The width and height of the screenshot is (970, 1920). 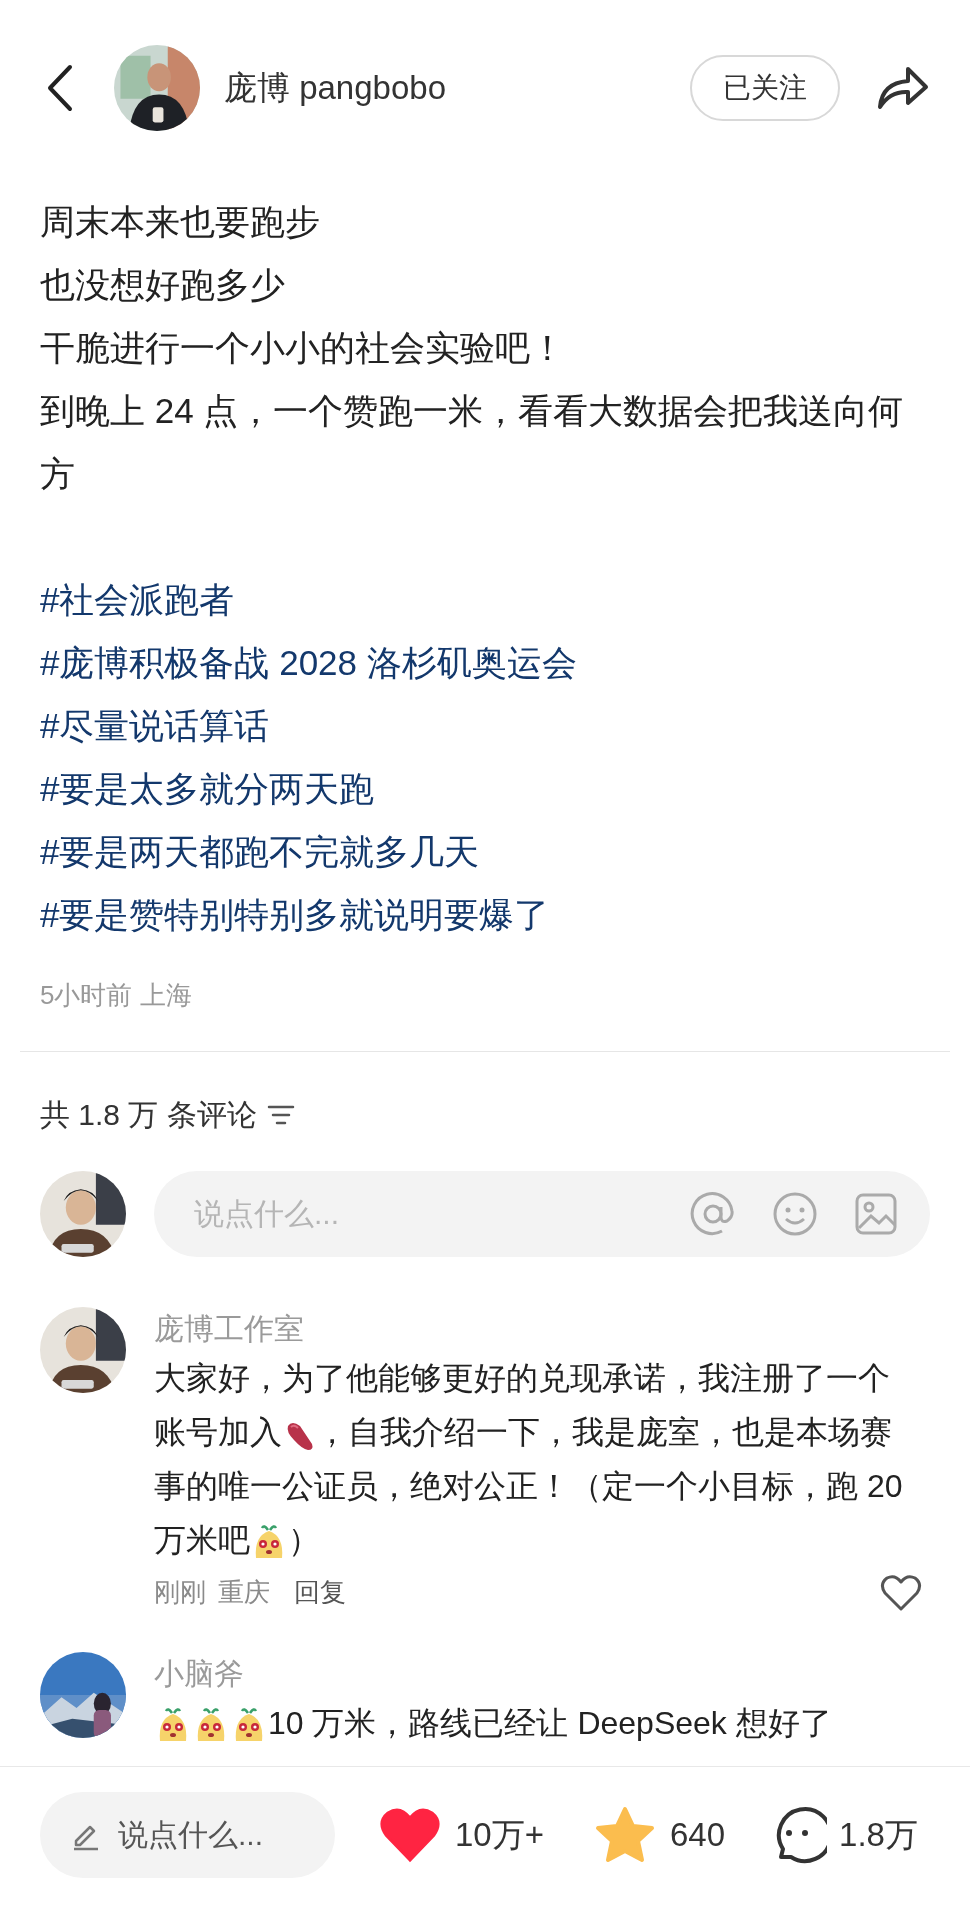 What do you see at coordinates (542, 1723) in the screenshot?
I see `comment-text: 10 万米，路线已经让 DeepSeek 想好了` at bounding box center [542, 1723].